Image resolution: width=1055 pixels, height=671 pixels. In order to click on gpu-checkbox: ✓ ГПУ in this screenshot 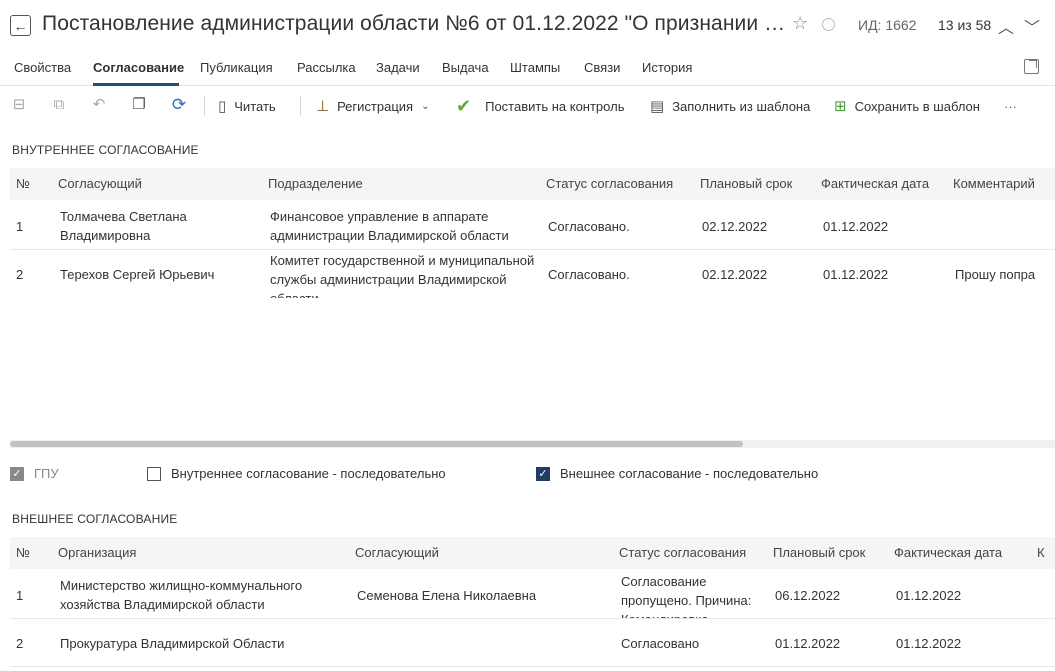, I will do `click(34, 473)`.